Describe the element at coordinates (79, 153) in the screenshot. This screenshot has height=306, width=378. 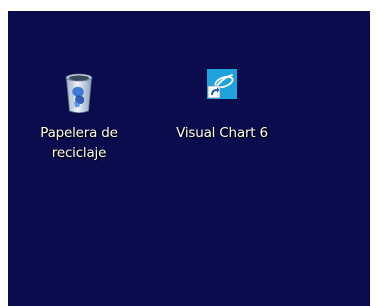
I see `recycle-bin-label-line2: reciclaje` at that location.